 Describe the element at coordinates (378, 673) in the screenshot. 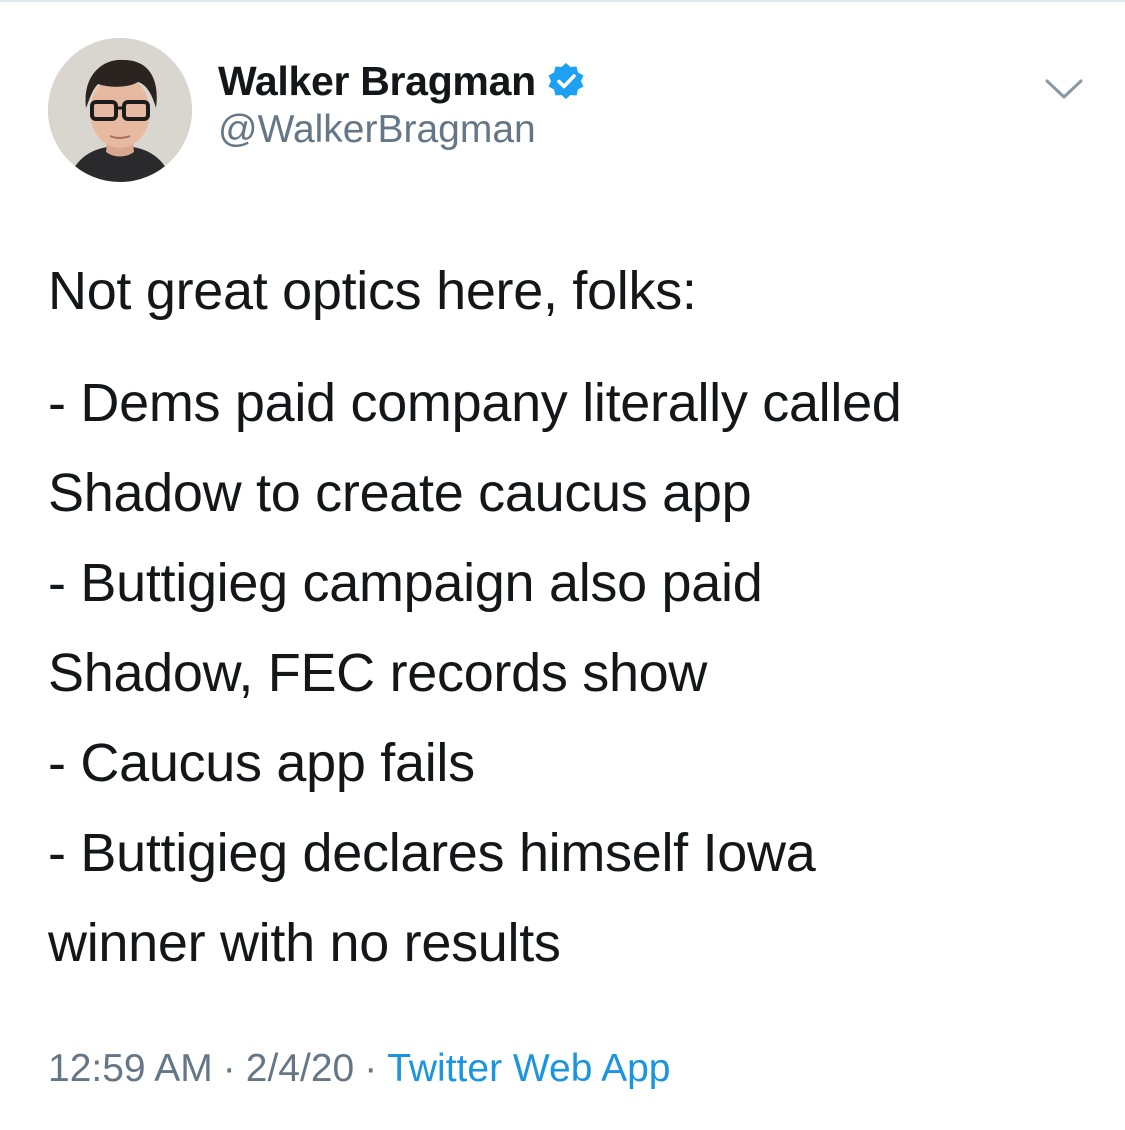

I see `tweet-text-line: Shadow, FEC records show` at that location.